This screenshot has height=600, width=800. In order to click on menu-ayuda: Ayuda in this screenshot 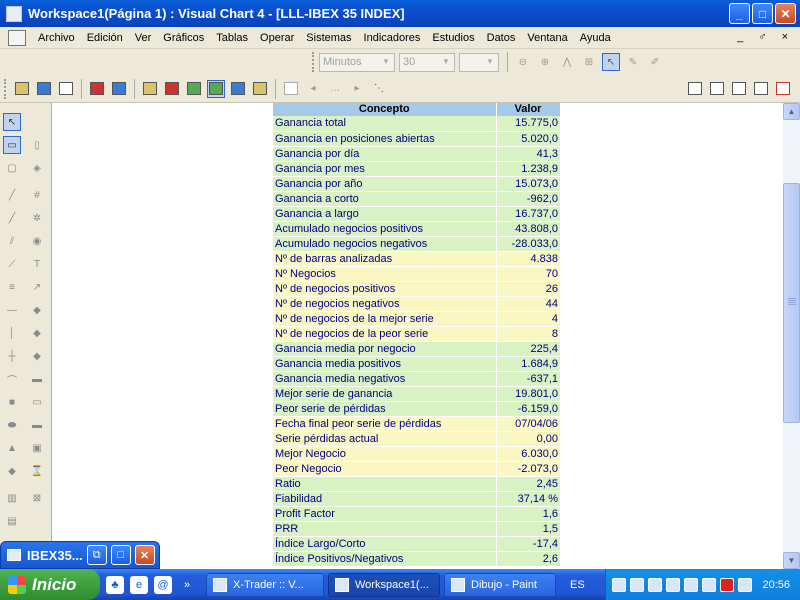, I will do `click(595, 38)`.